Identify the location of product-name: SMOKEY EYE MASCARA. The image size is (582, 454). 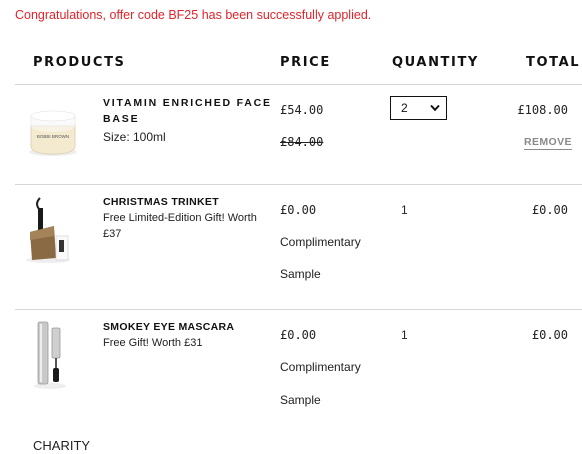
(168, 327).